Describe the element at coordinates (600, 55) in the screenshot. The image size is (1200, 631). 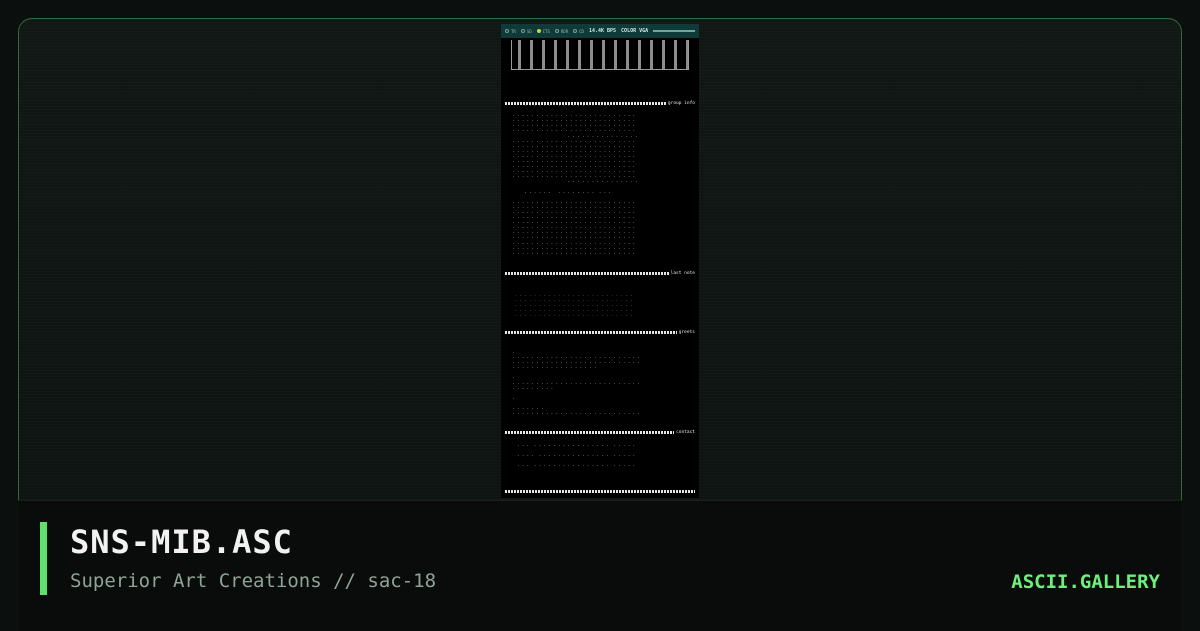
I see `ascii-logo` at that location.